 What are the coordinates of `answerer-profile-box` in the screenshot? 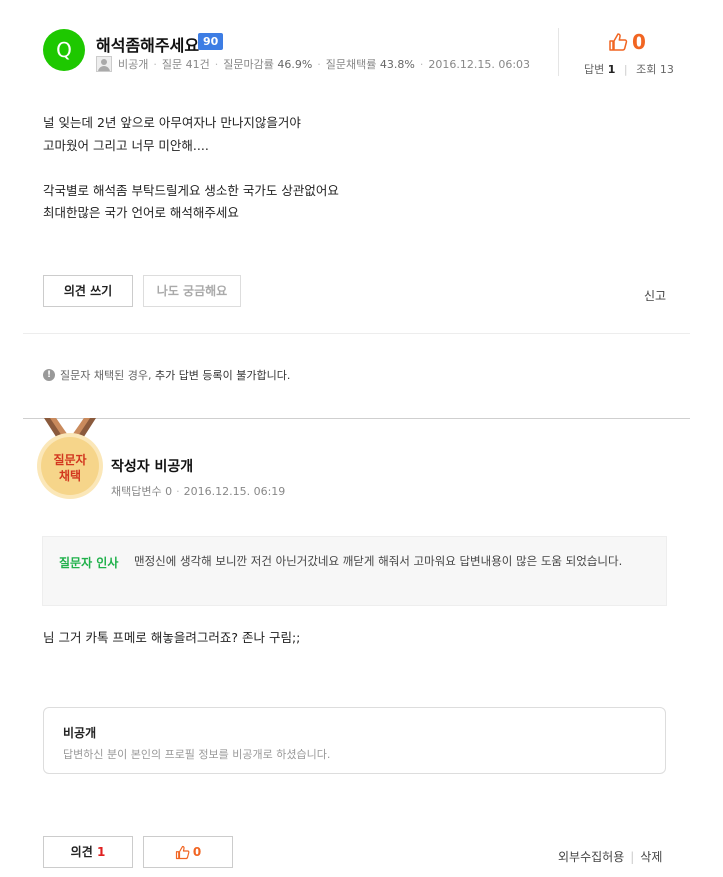 It's located at (354, 740).